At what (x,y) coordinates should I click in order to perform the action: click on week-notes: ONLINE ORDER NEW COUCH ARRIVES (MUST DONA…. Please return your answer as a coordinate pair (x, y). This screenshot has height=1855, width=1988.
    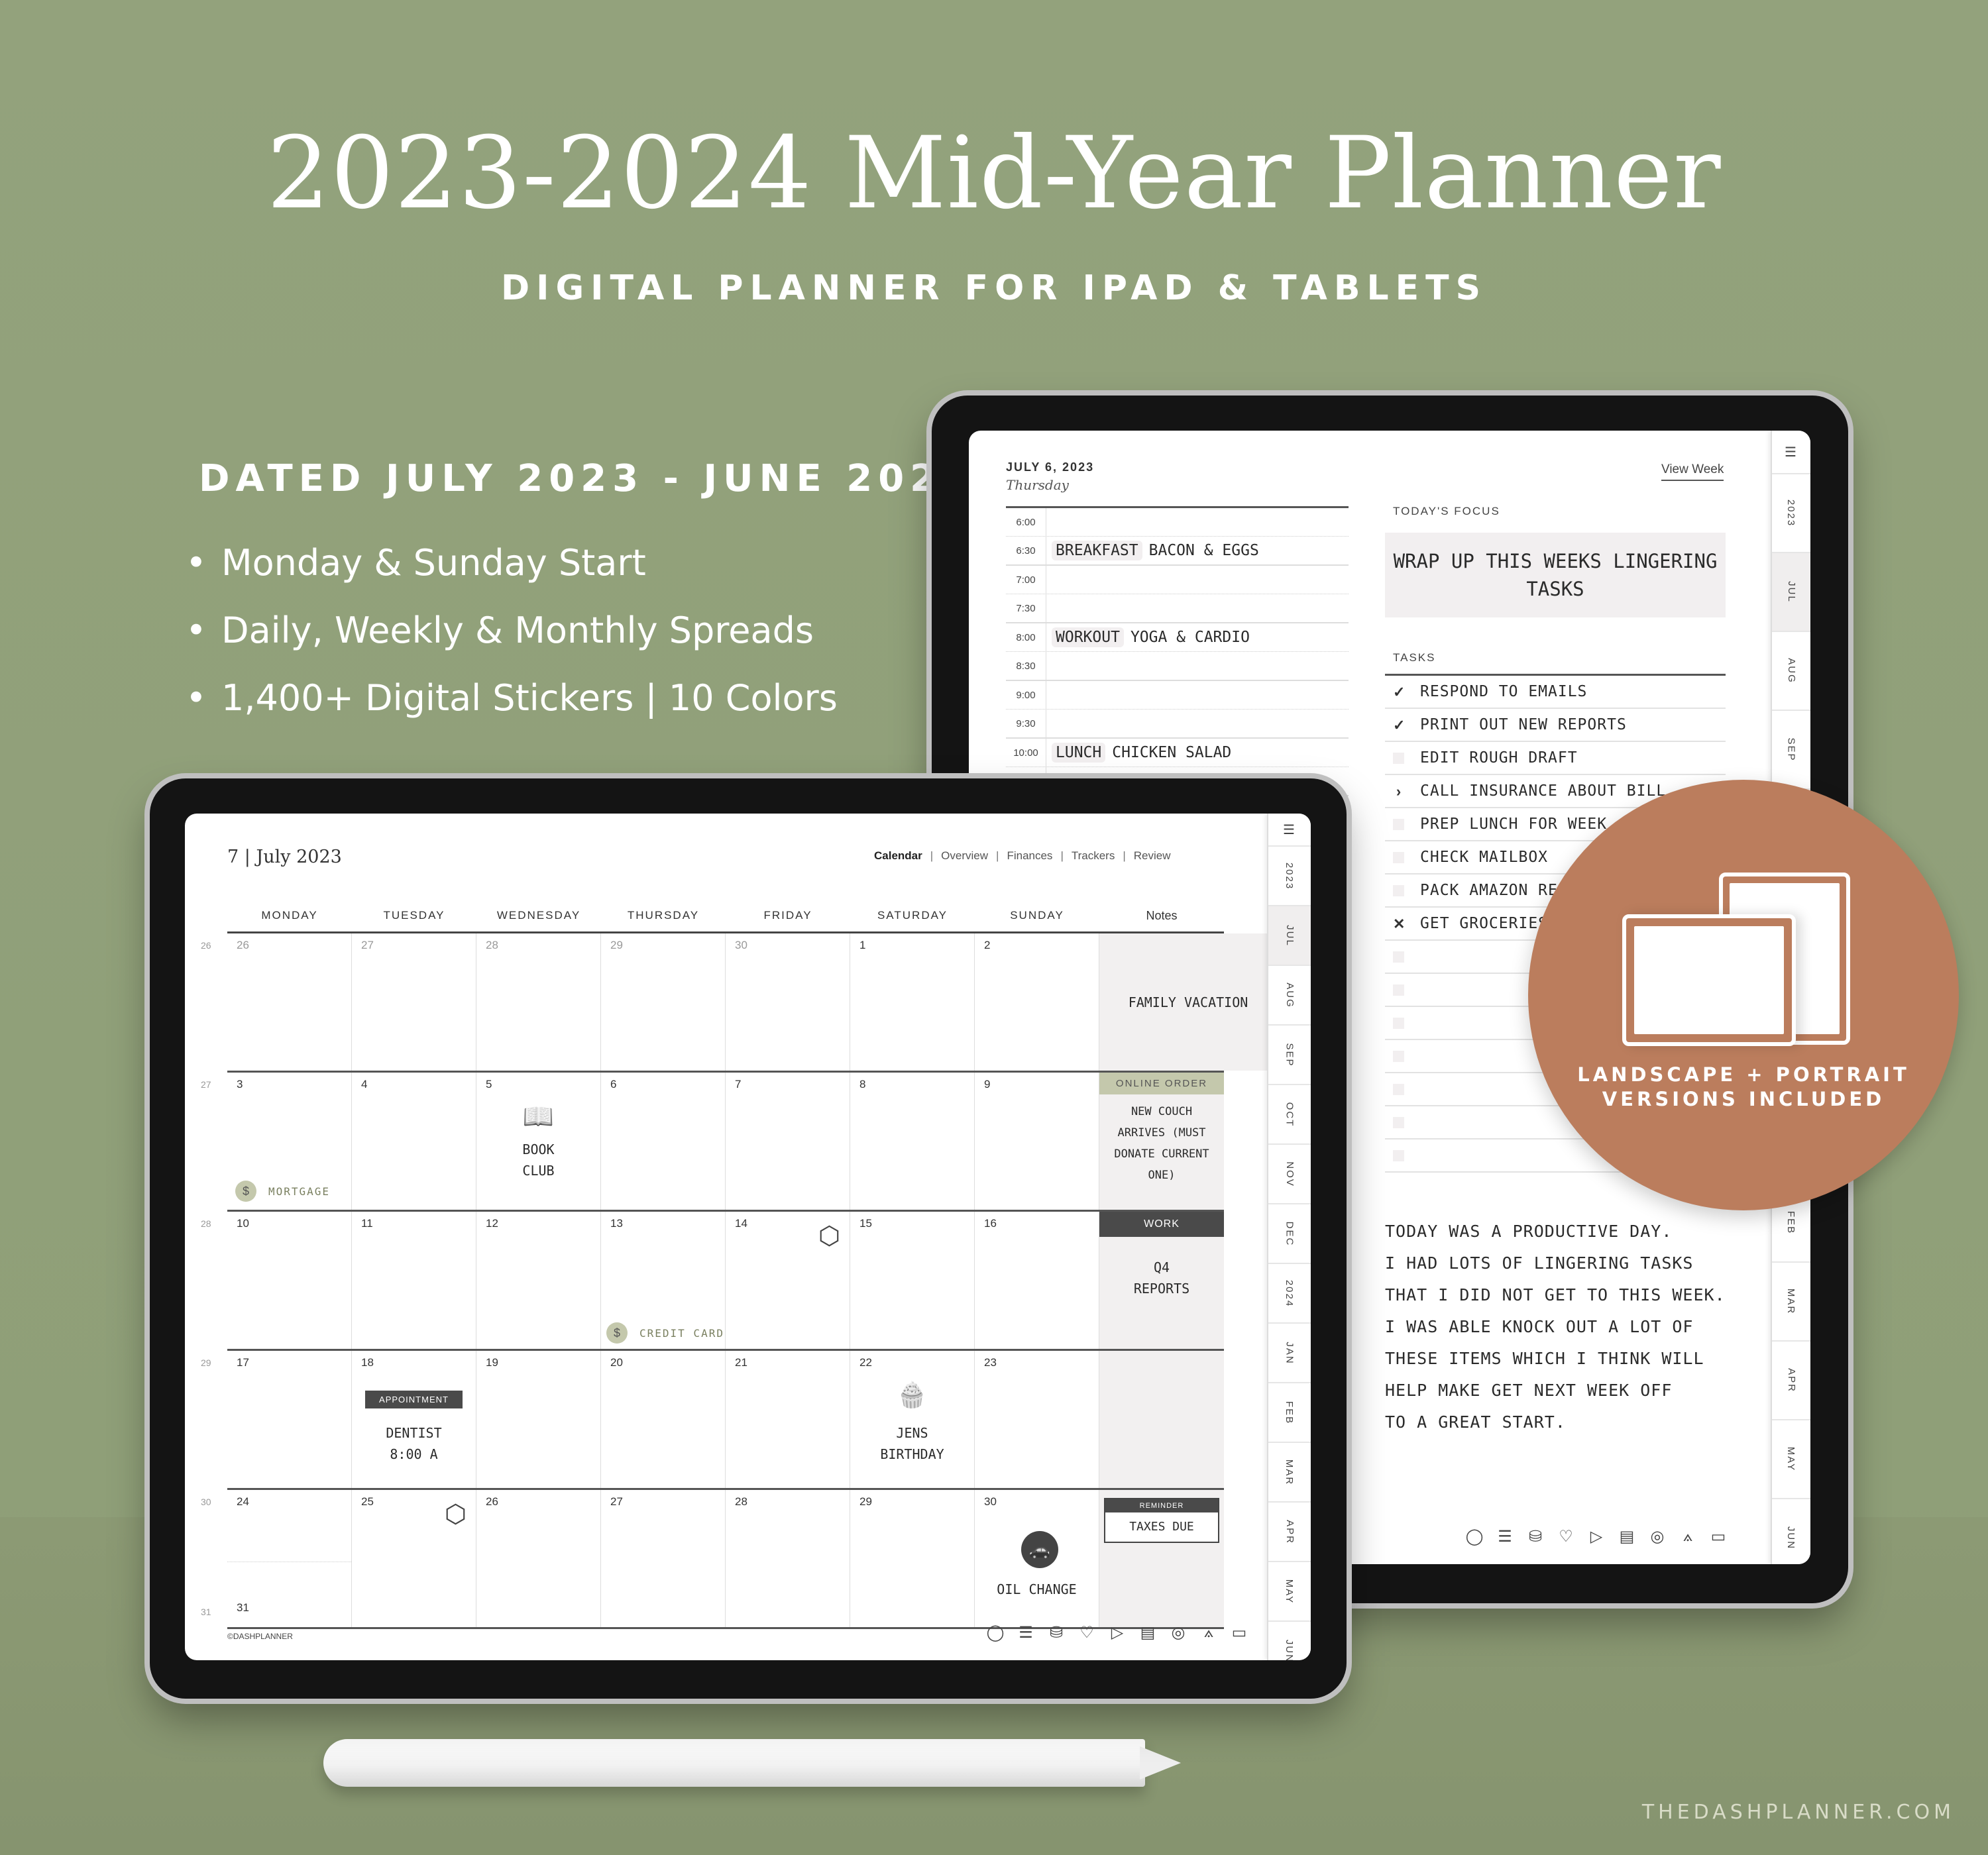
    Looking at the image, I should click on (1161, 1141).